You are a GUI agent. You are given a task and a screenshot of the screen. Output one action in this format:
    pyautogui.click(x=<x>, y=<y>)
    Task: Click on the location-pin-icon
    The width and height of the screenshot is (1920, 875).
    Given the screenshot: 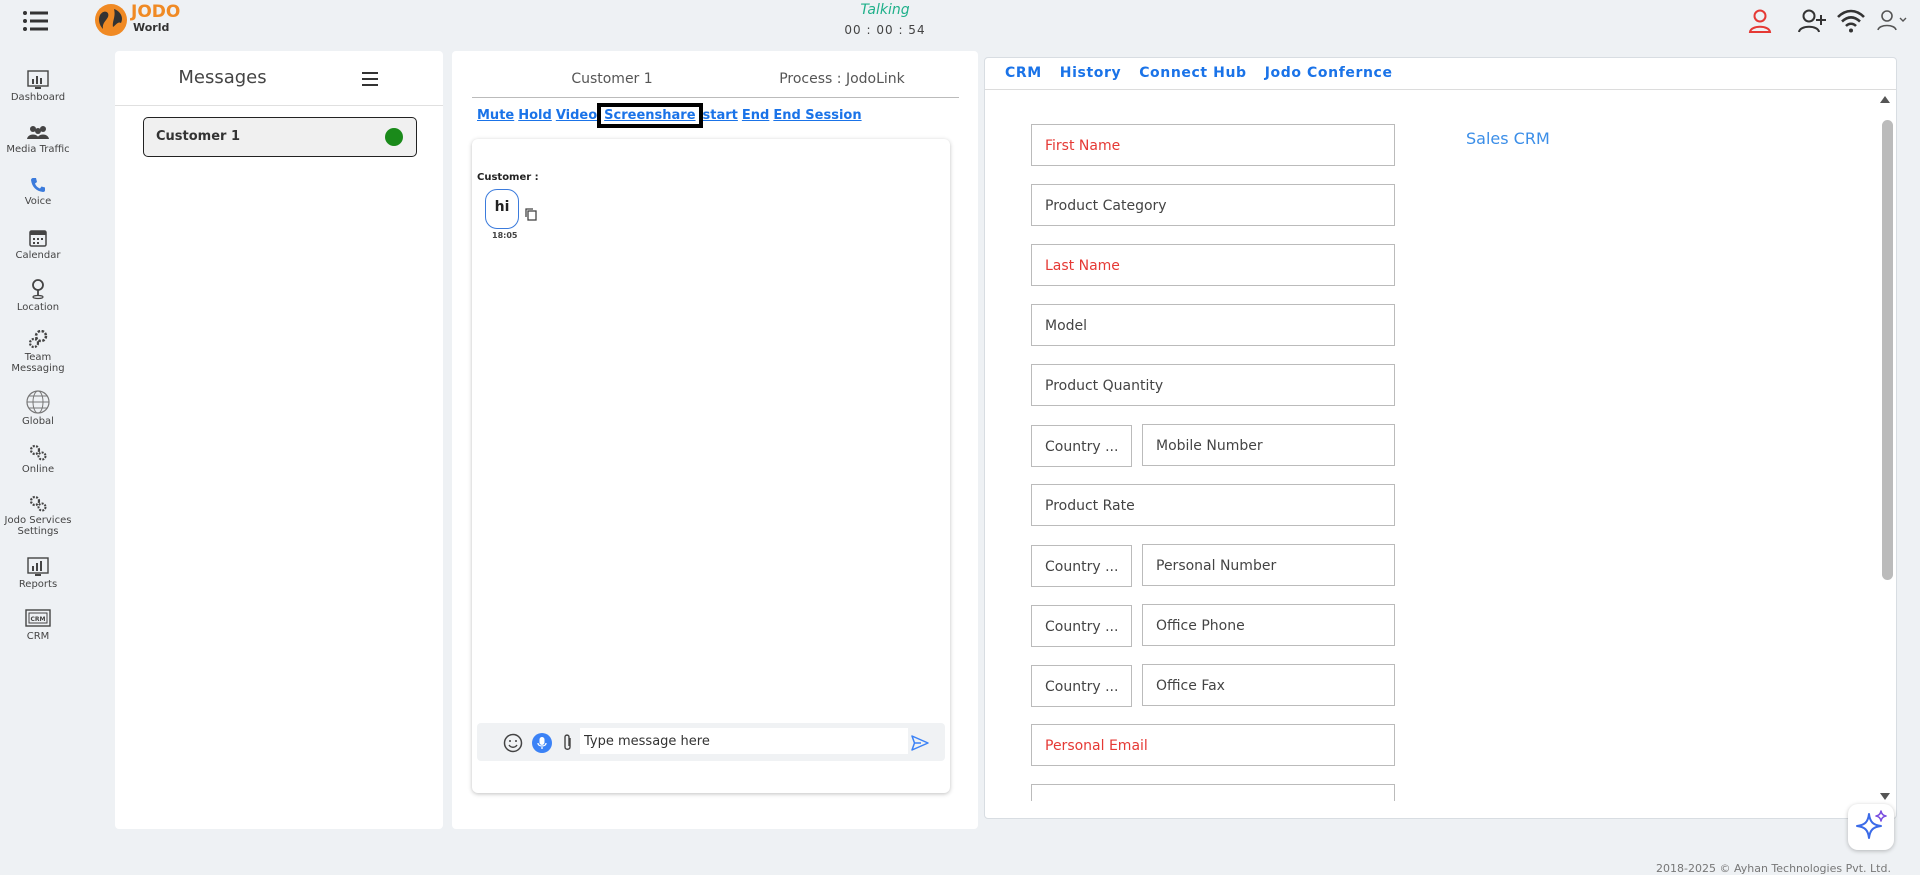 What is the action you would take?
    pyautogui.click(x=38, y=289)
    